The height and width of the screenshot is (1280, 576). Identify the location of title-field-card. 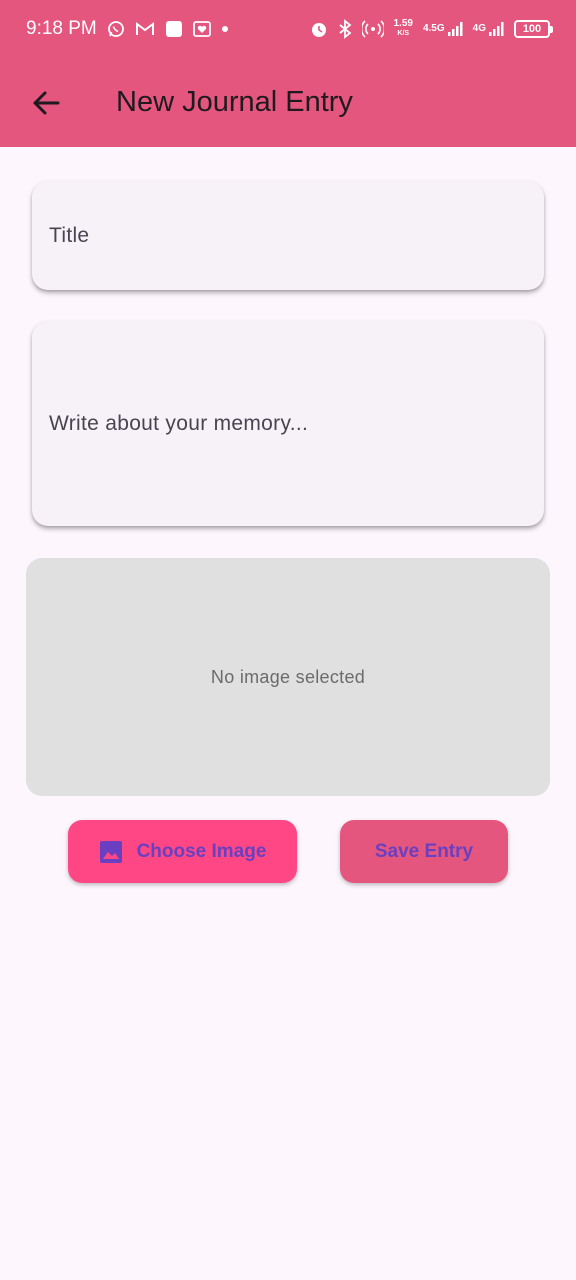
(288, 235).